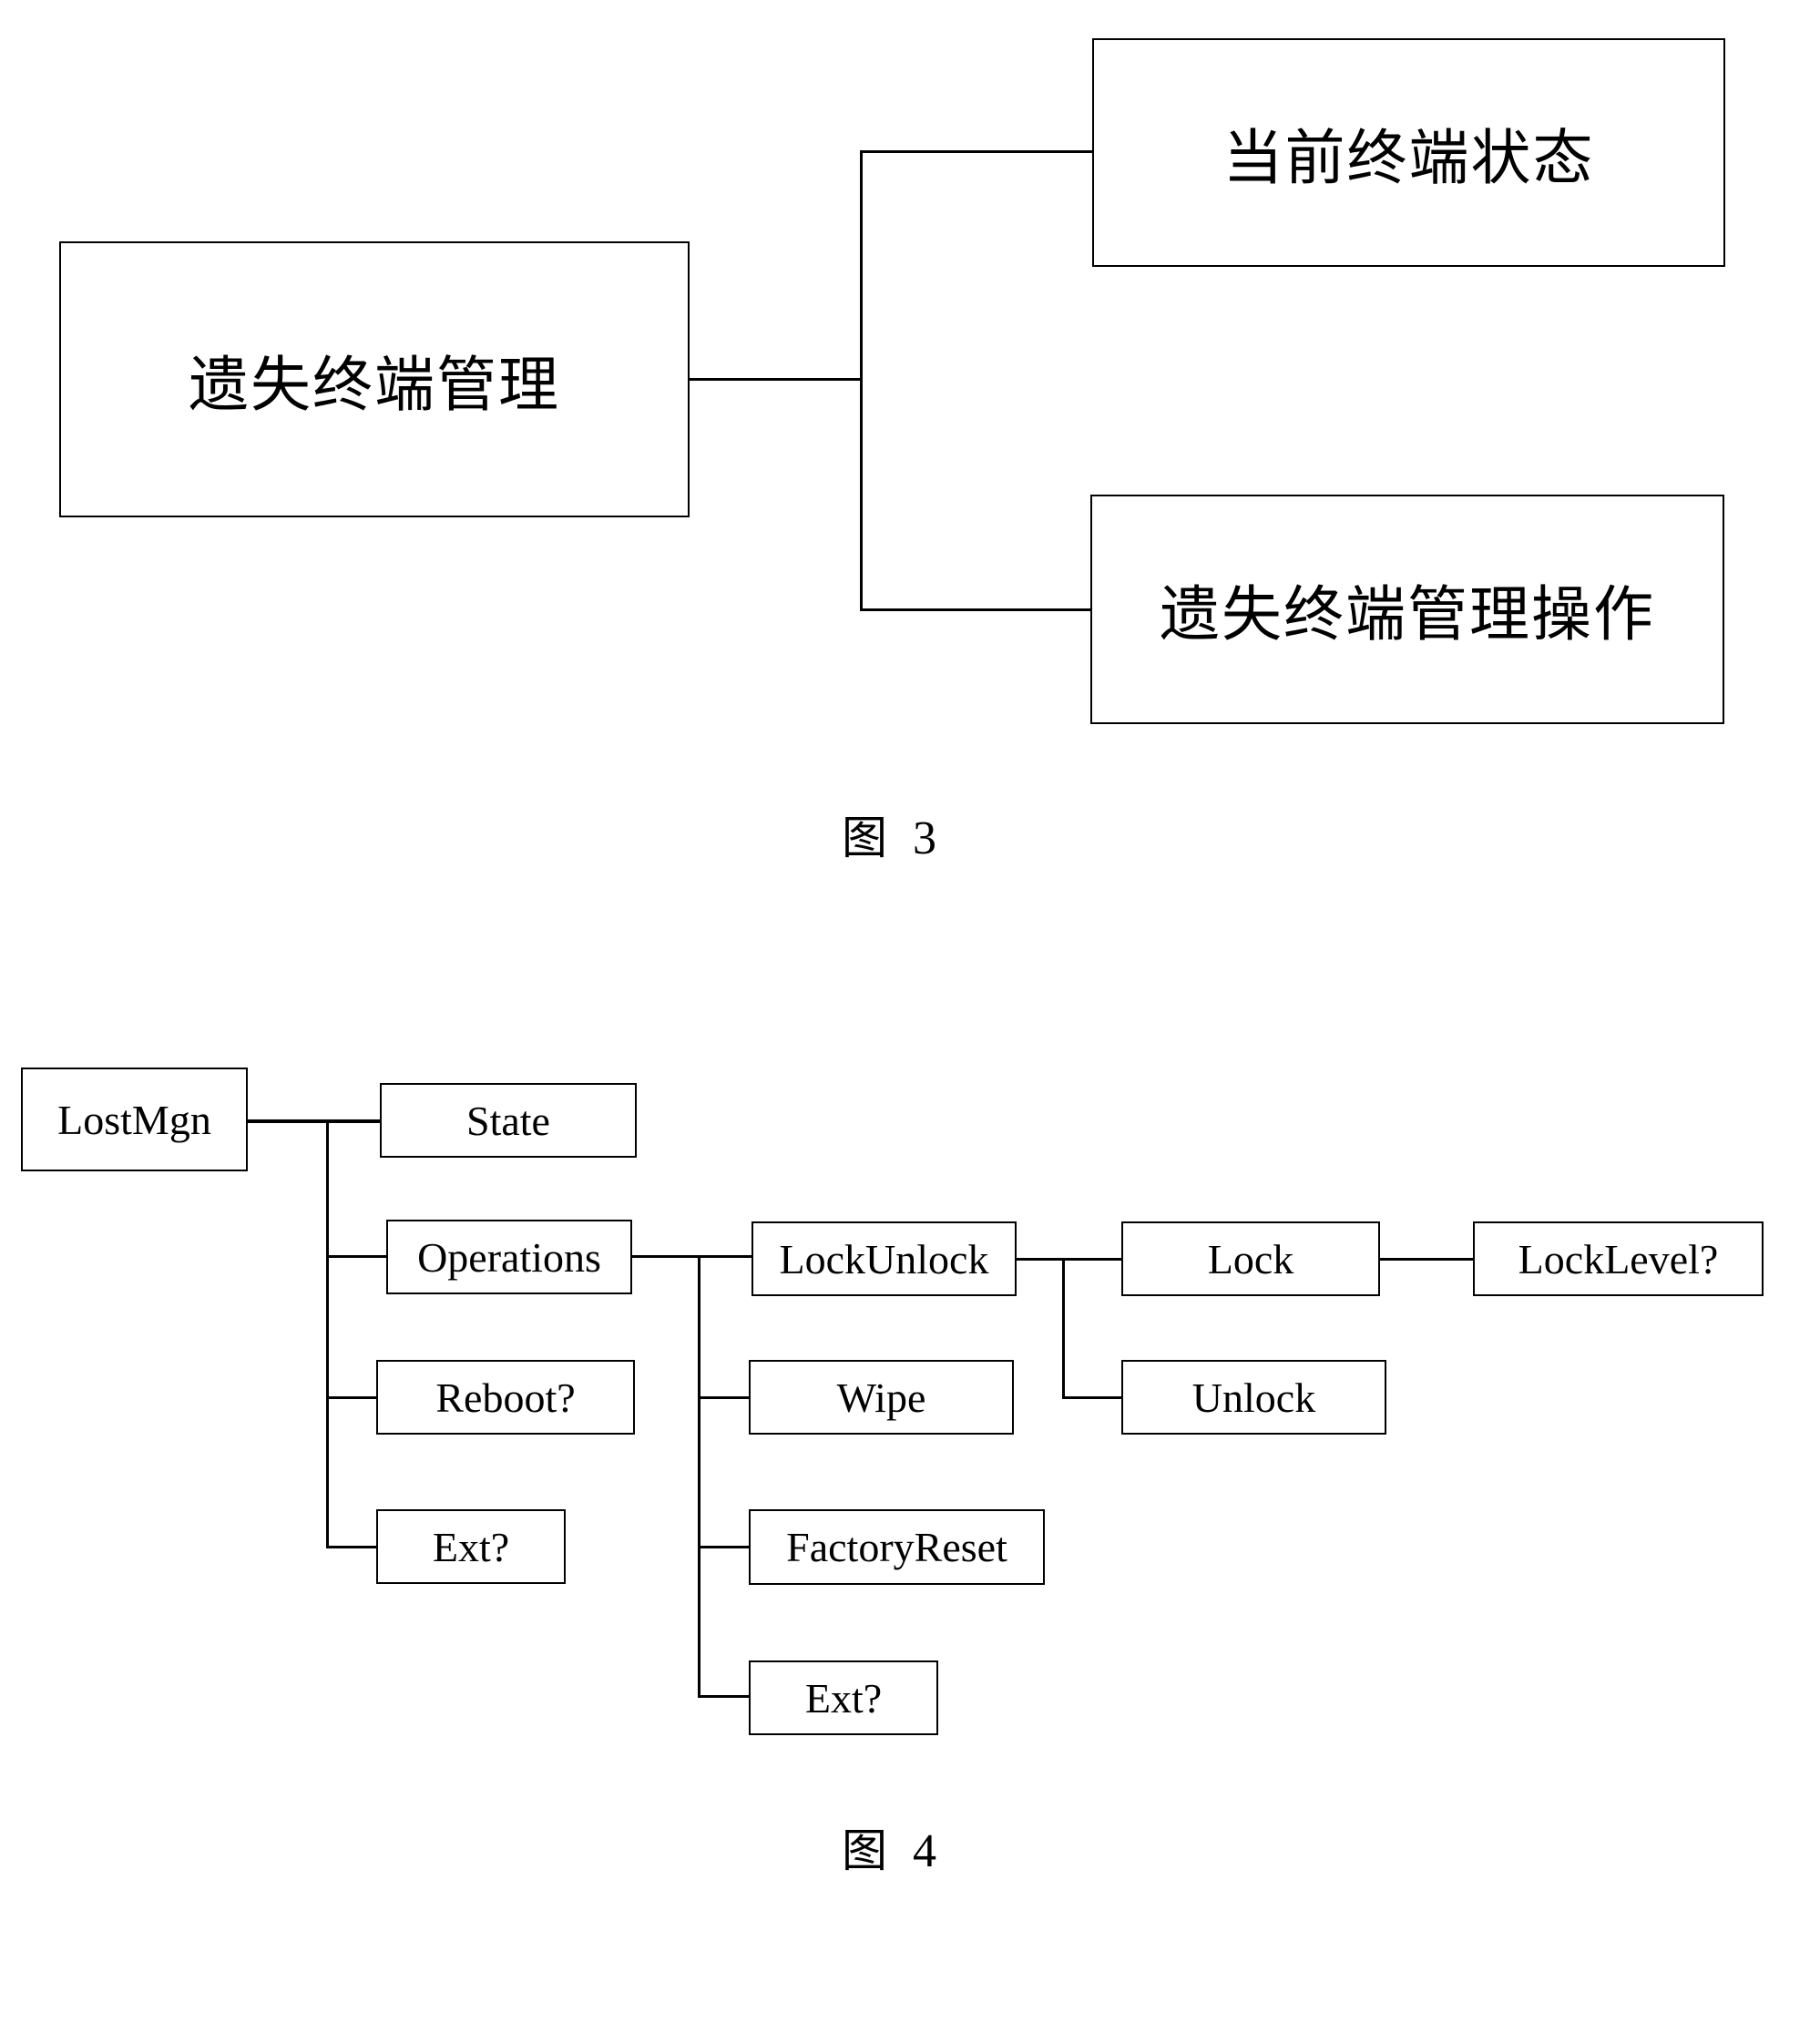 This screenshot has width=1820, height=2023. I want to click on node-lost-terminal-operations: 遗失终端管理操作, so click(1407, 609).